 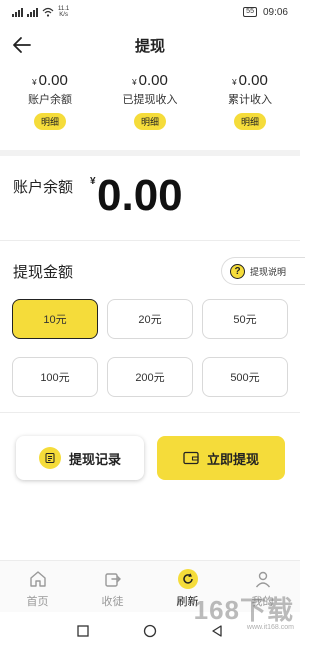 I want to click on stat-label: 已提现收入, so click(x=150, y=100).